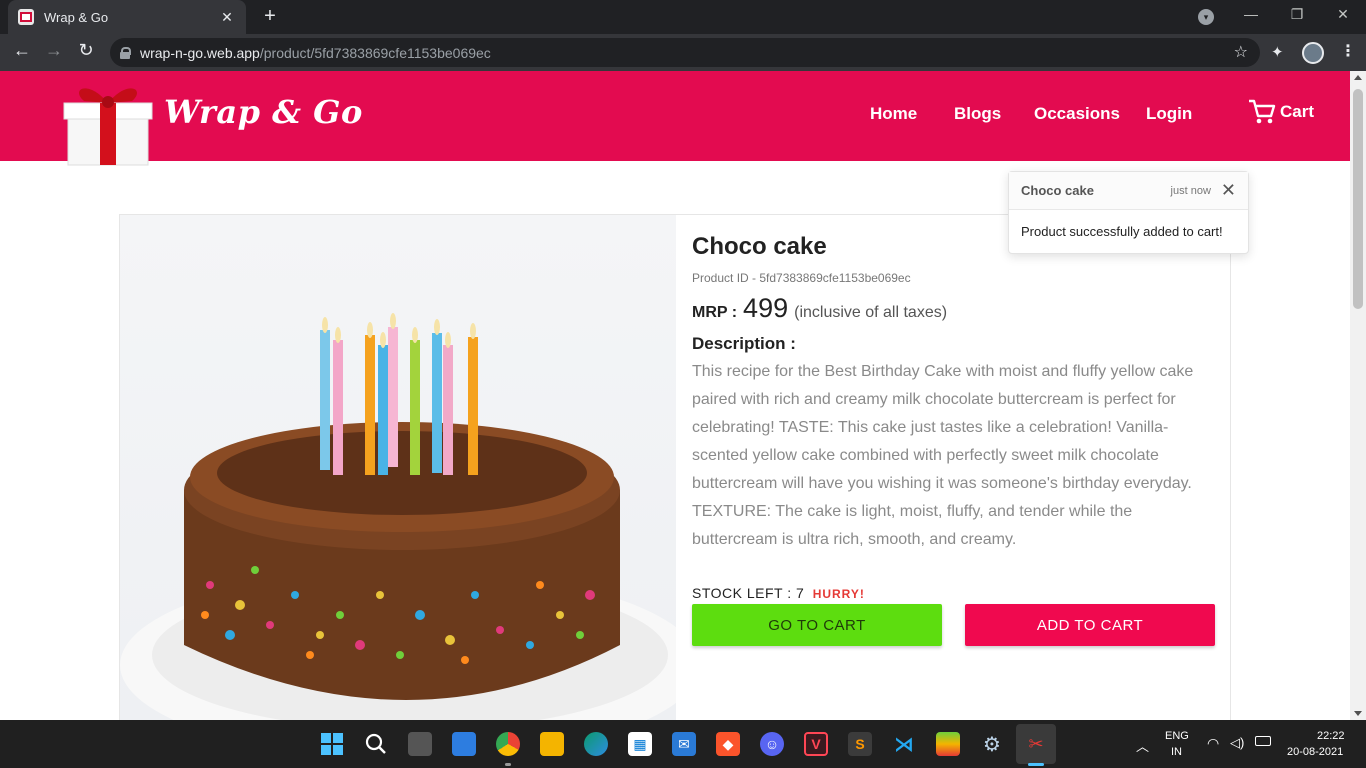 This screenshot has width=1366, height=768. I want to click on toast-message: Product successfully added to cart!, so click(1122, 231).